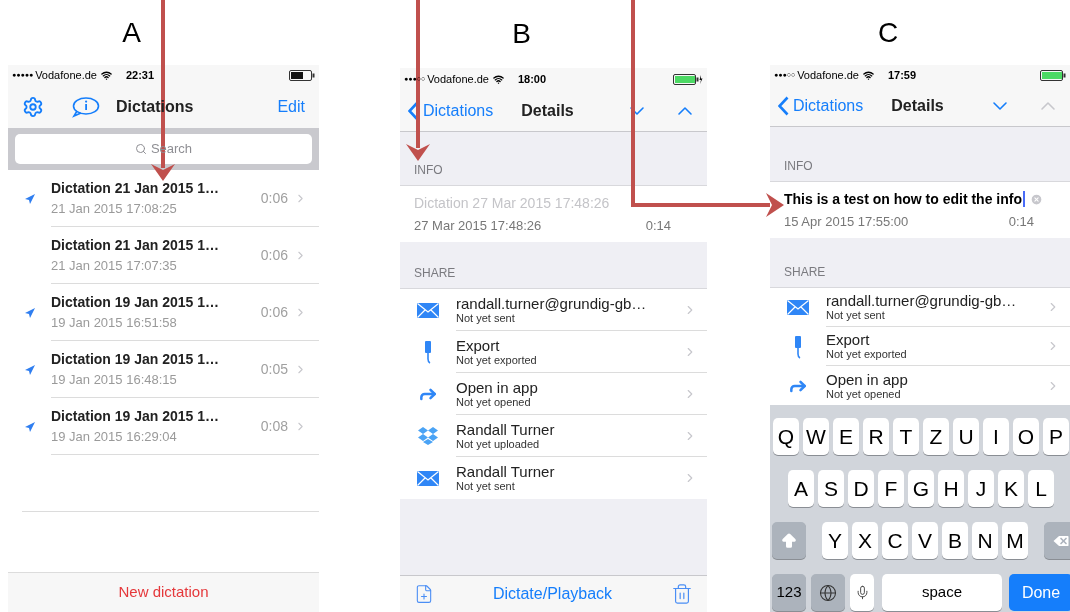  Describe the element at coordinates (682, 594) in the screenshot. I see `trash-icon` at that location.